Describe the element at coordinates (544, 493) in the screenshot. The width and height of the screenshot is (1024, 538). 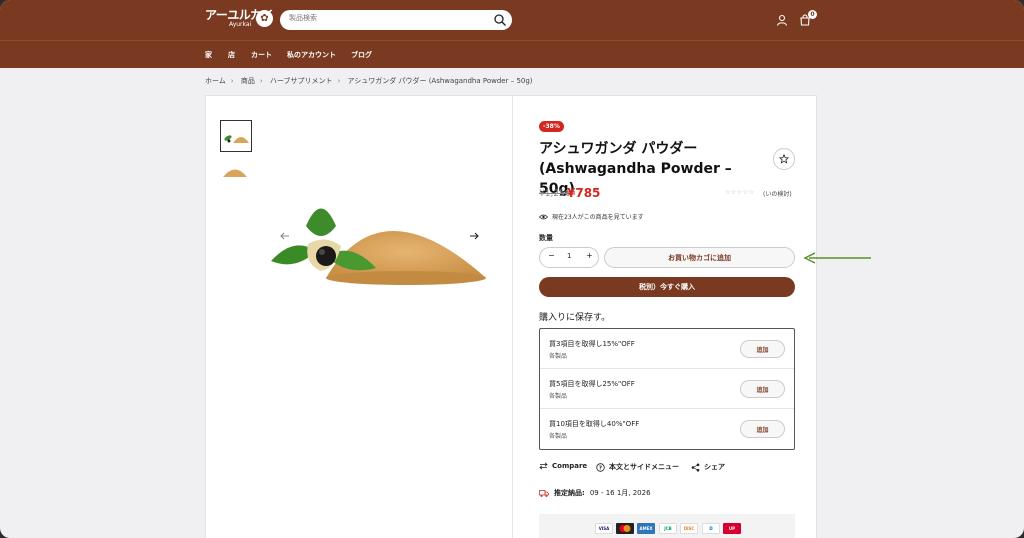
I see `delivery-truck-icon` at that location.